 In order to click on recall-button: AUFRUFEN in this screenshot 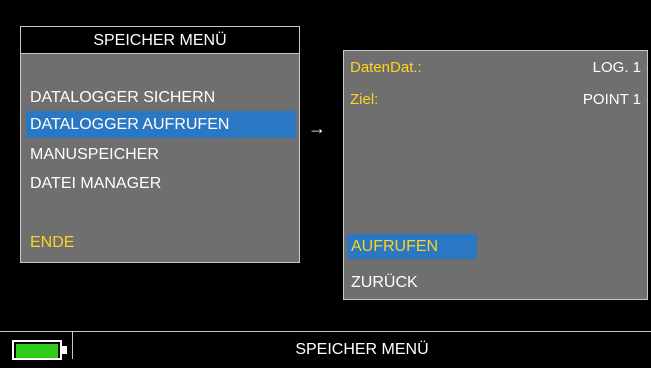, I will do `click(412, 246)`.